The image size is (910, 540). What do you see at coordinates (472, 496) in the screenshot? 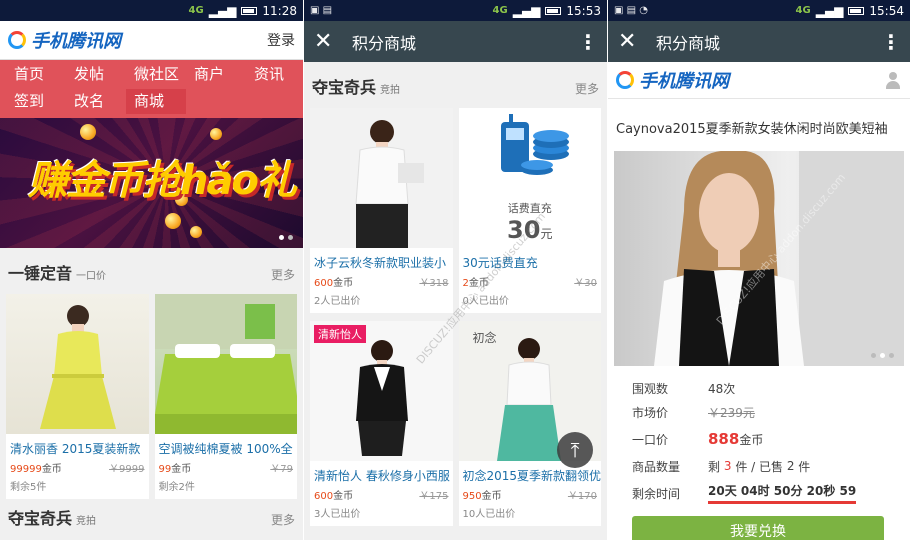
I see `product-price: 950` at bounding box center [472, 496].